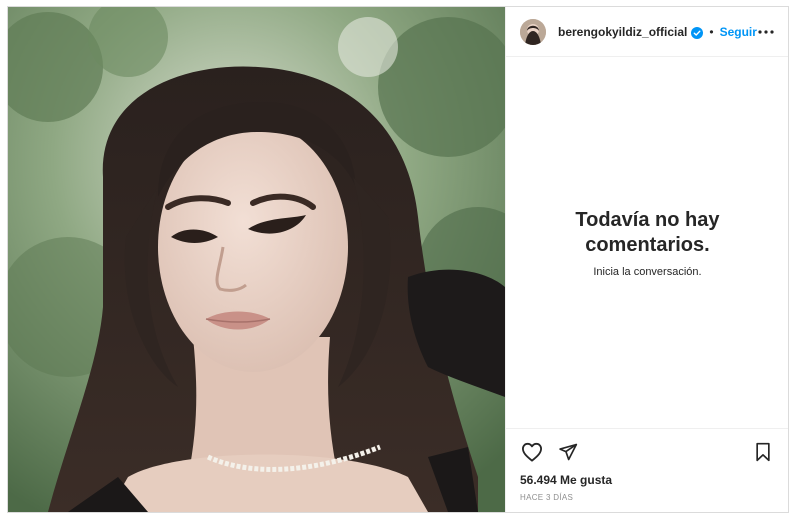 Image resolution: width=800 pixels, height=523 pixels. What do you see at coordinates (647, 452) in the screenshot?
I see `action-bar` at bounding box center [647, 452].